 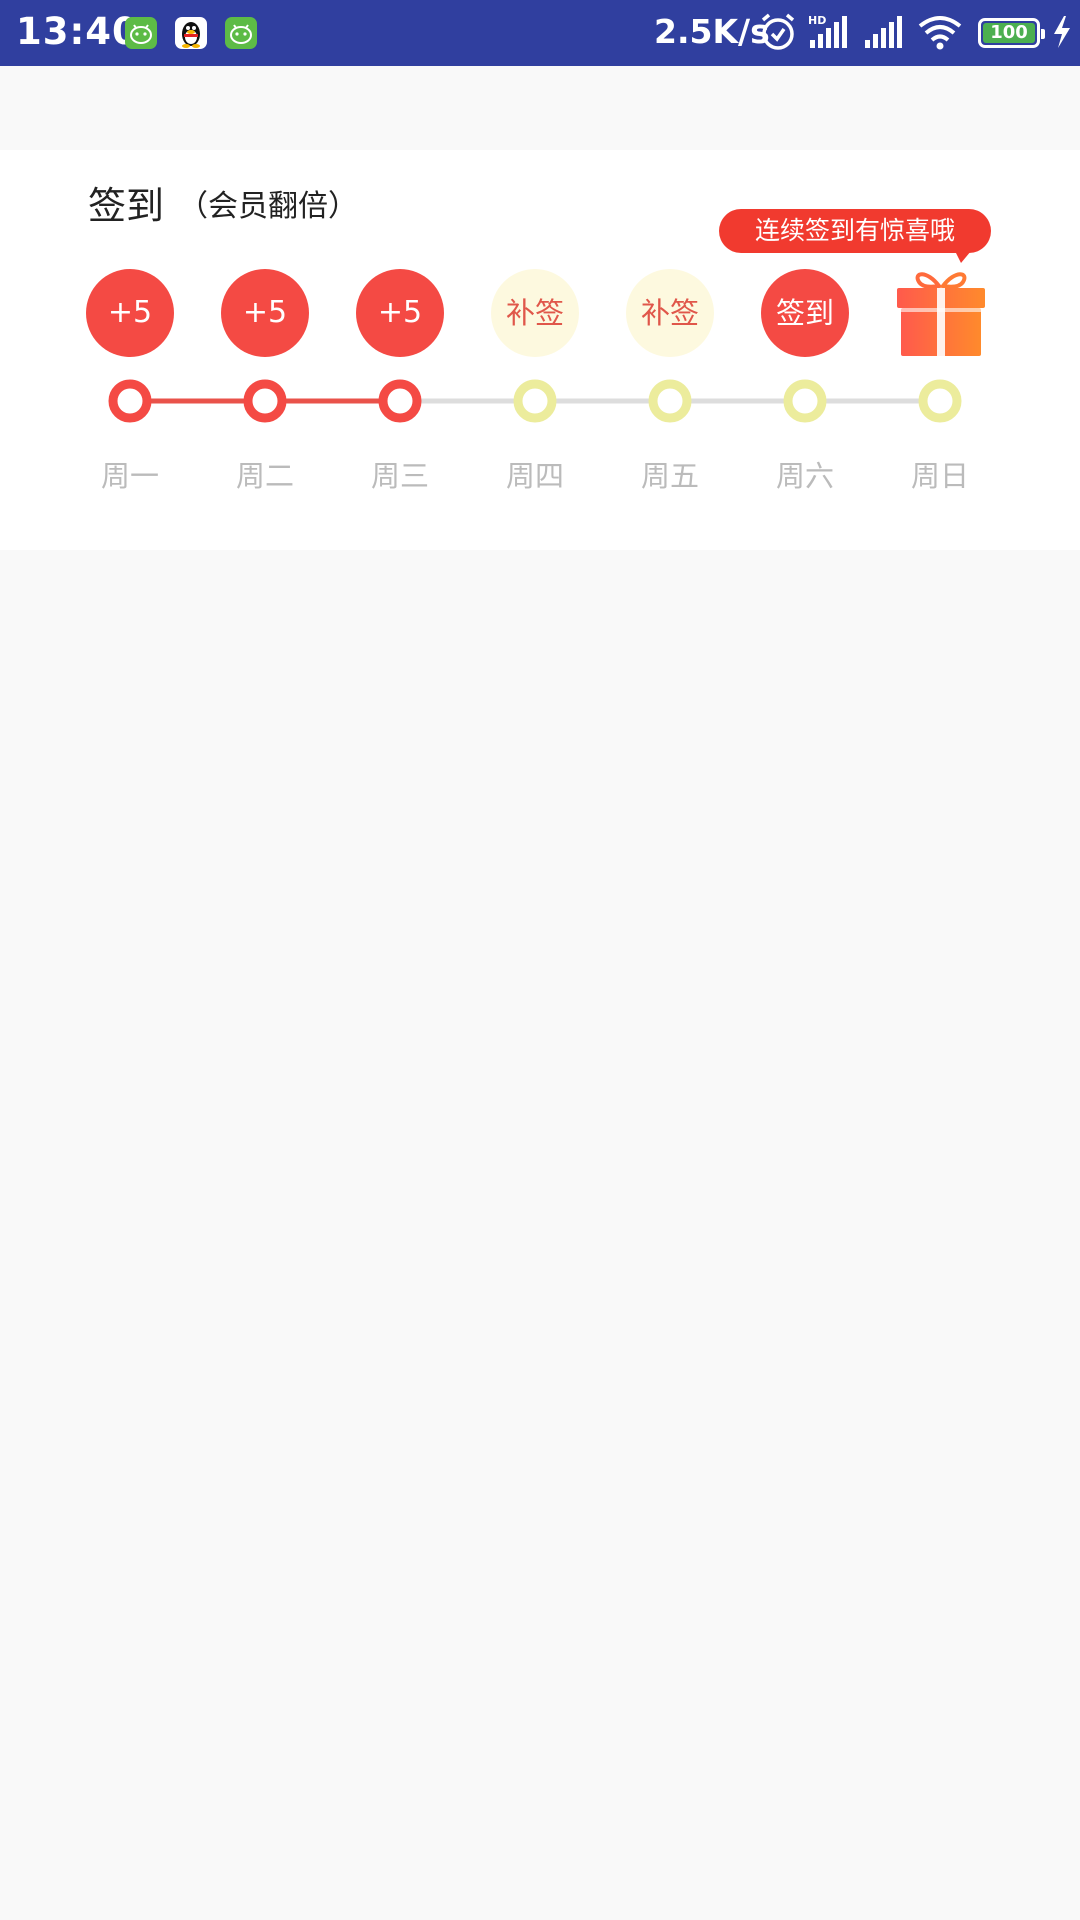 I want to click on alarm-icon, so click(x=778, y=34).